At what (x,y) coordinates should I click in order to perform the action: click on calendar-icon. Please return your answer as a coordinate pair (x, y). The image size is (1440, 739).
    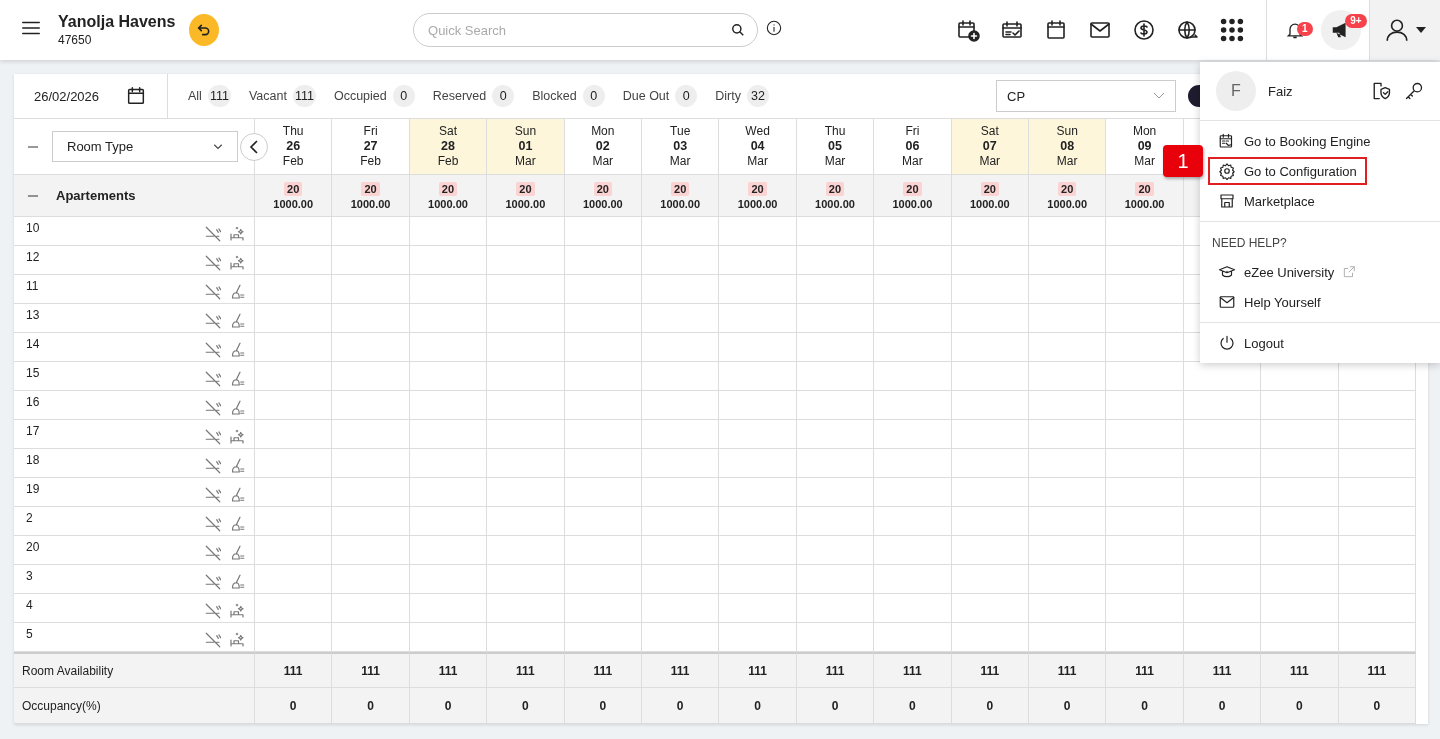
    Looking at the image, I should click on (136, 96).